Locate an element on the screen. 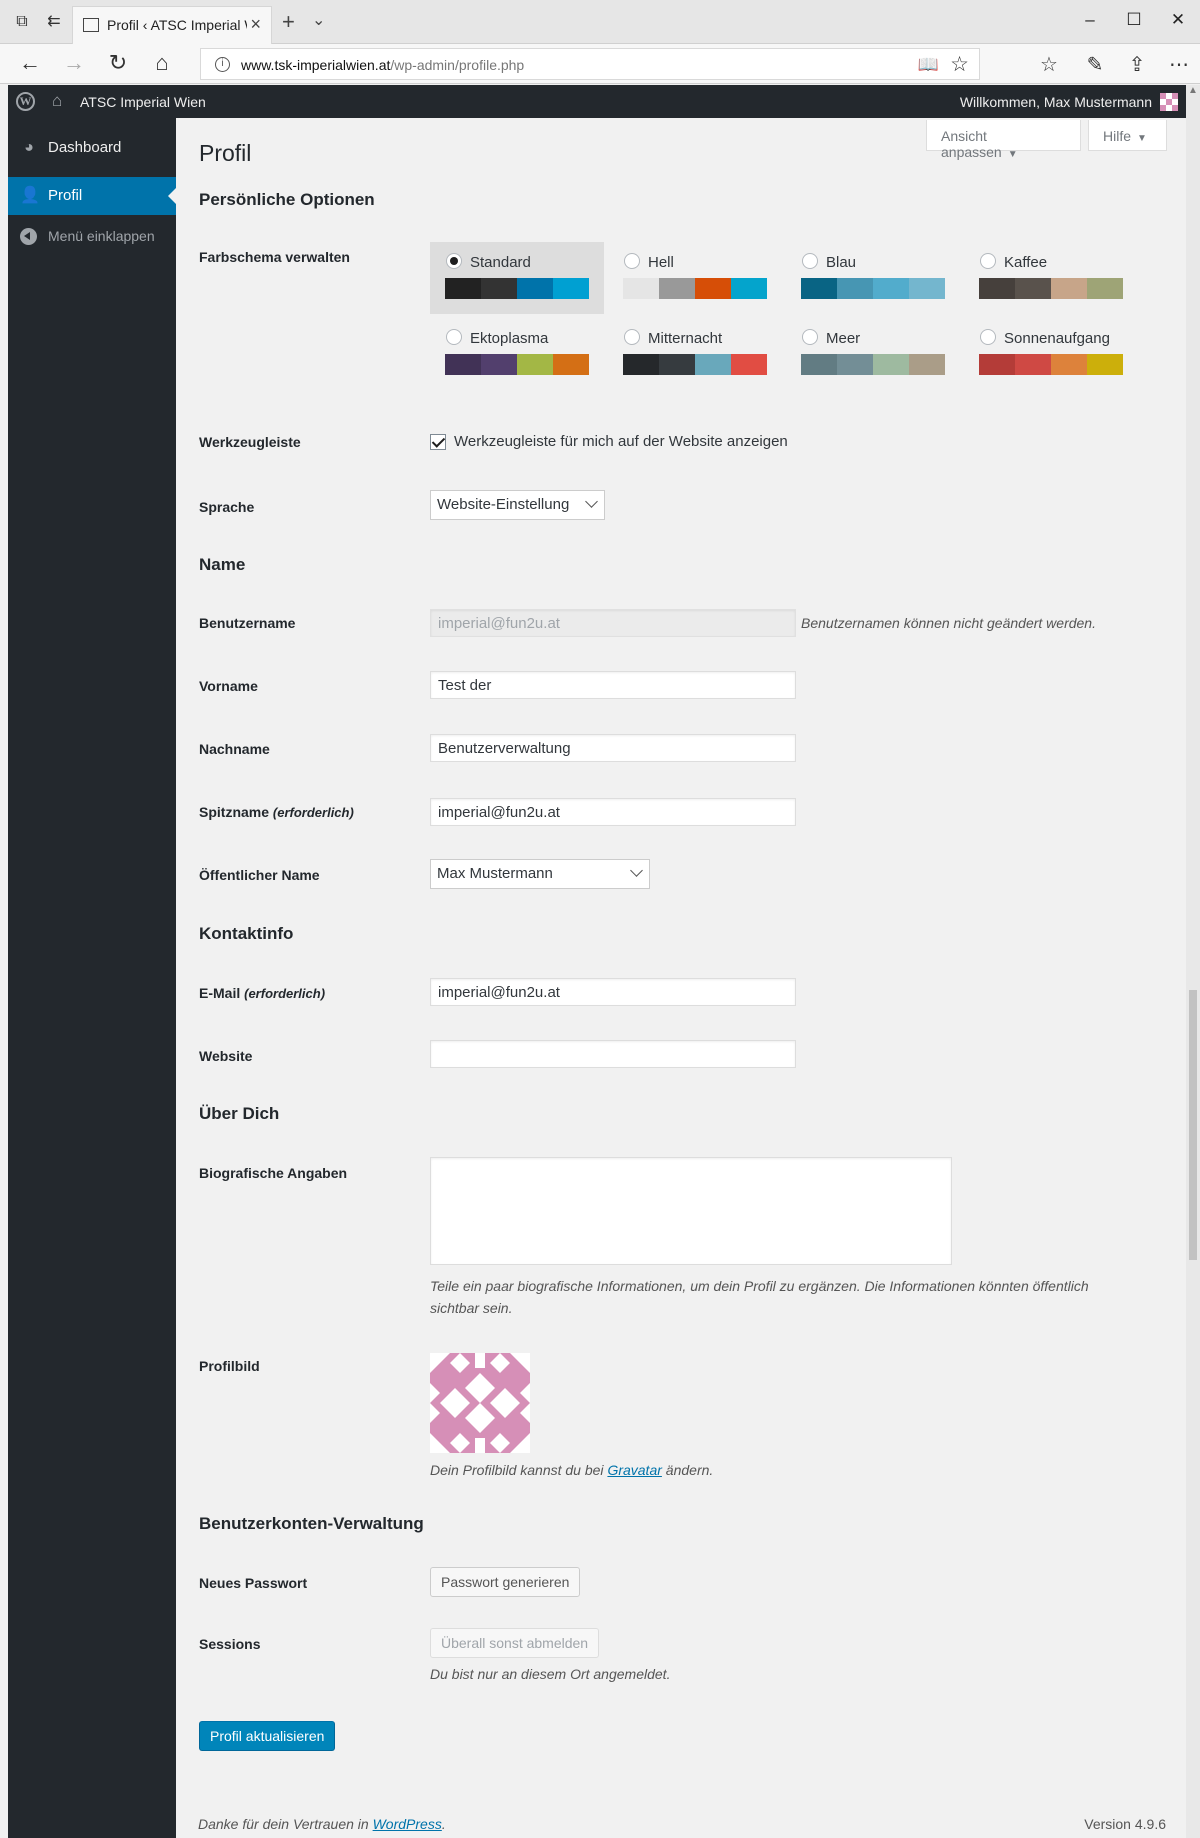  back-icon: ← is located at coordinates (30, 63).